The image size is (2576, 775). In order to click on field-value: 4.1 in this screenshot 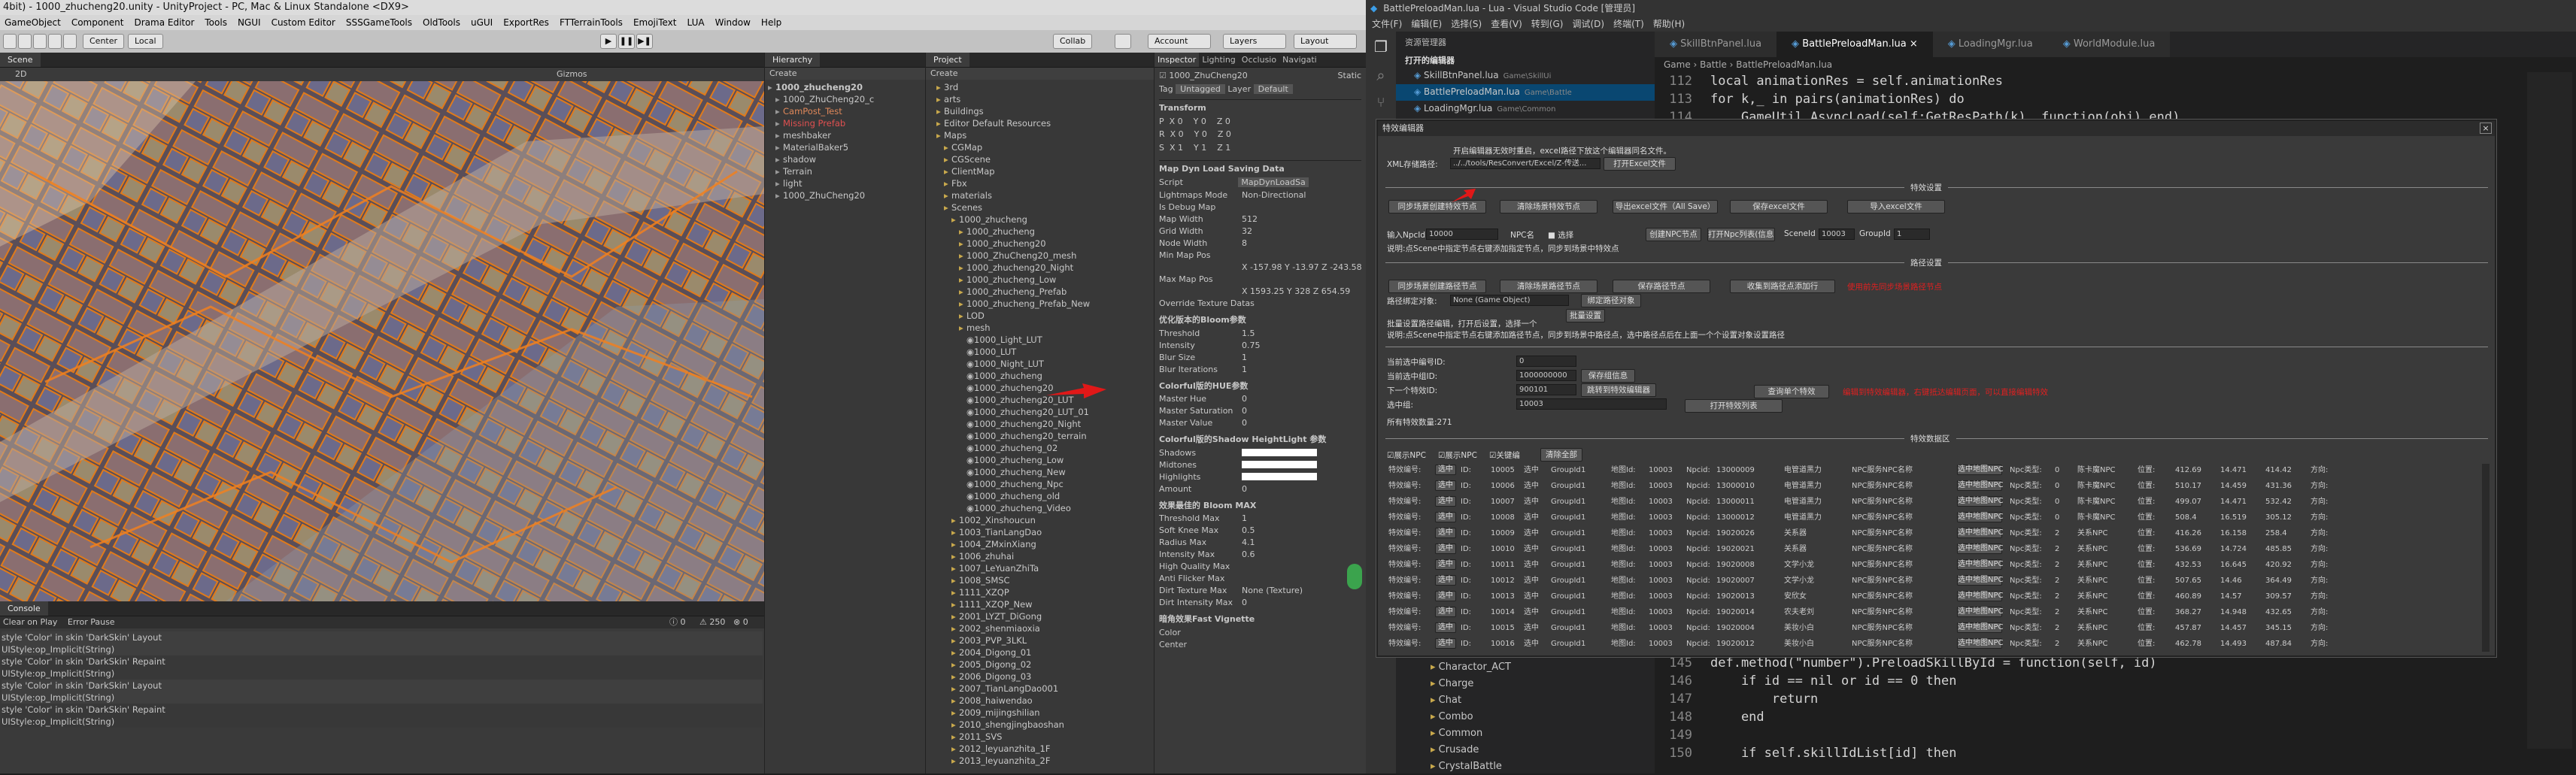, I will do `click(1248, 542)`.